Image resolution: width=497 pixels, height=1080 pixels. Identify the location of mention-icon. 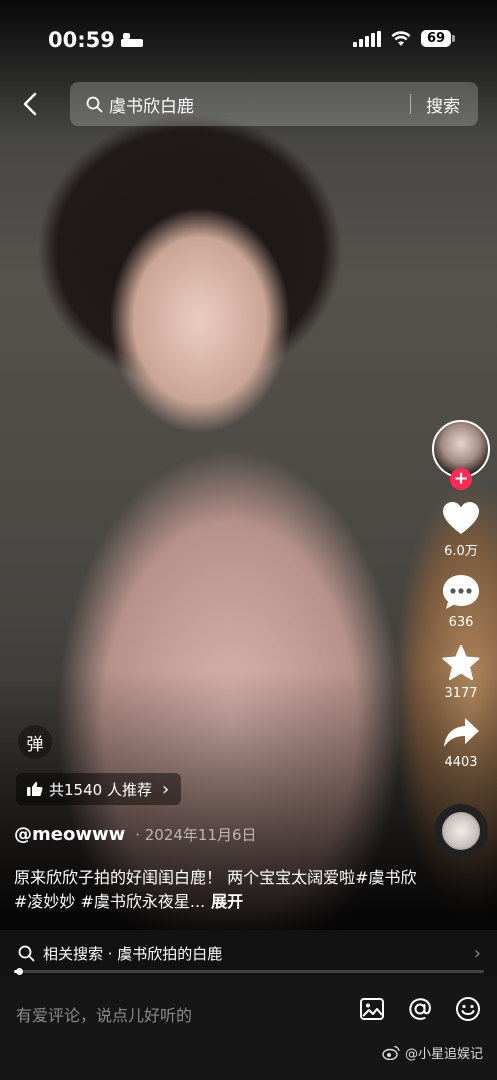
(420, 1009).